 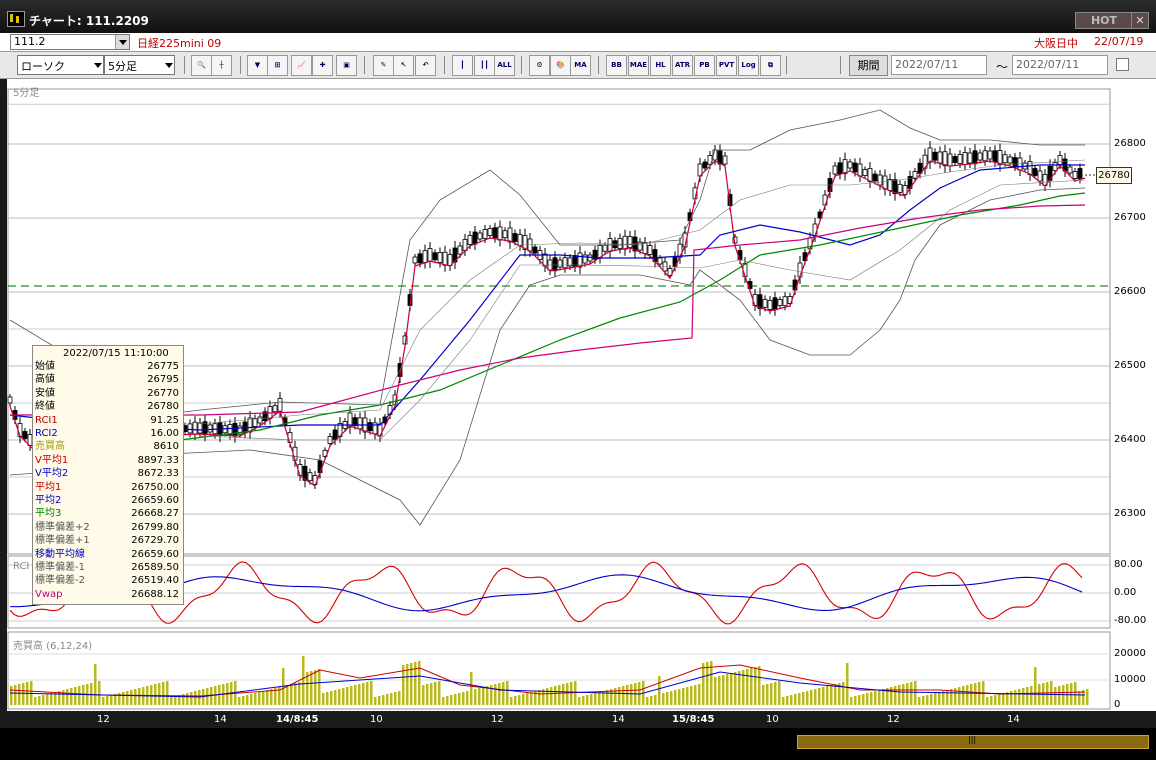 I want to click on chart-type-select: ローソク, so click(x=60, y=65).